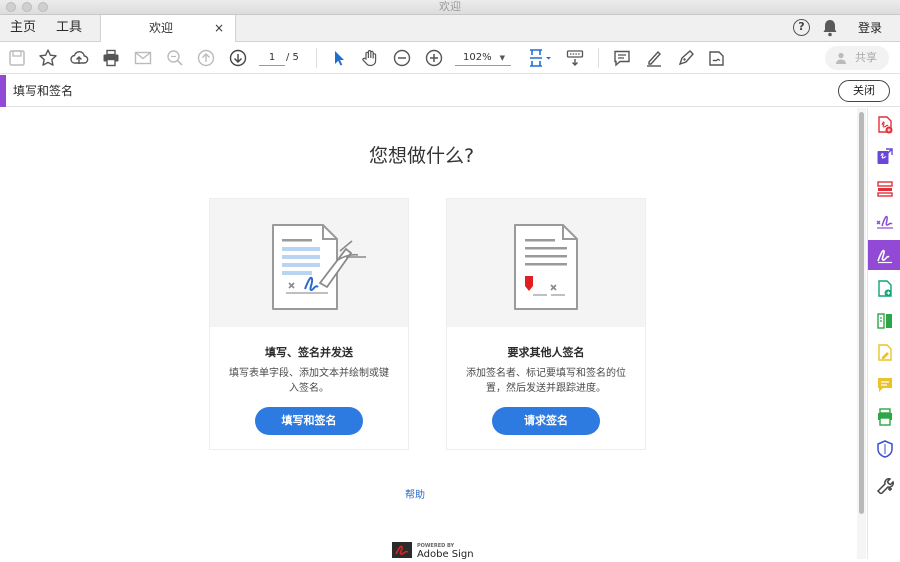 This screenshot has width=900, height=562. Describe the element at coordinates (540, 58) in the screenshot. I see `fit-page-icon` at that location.